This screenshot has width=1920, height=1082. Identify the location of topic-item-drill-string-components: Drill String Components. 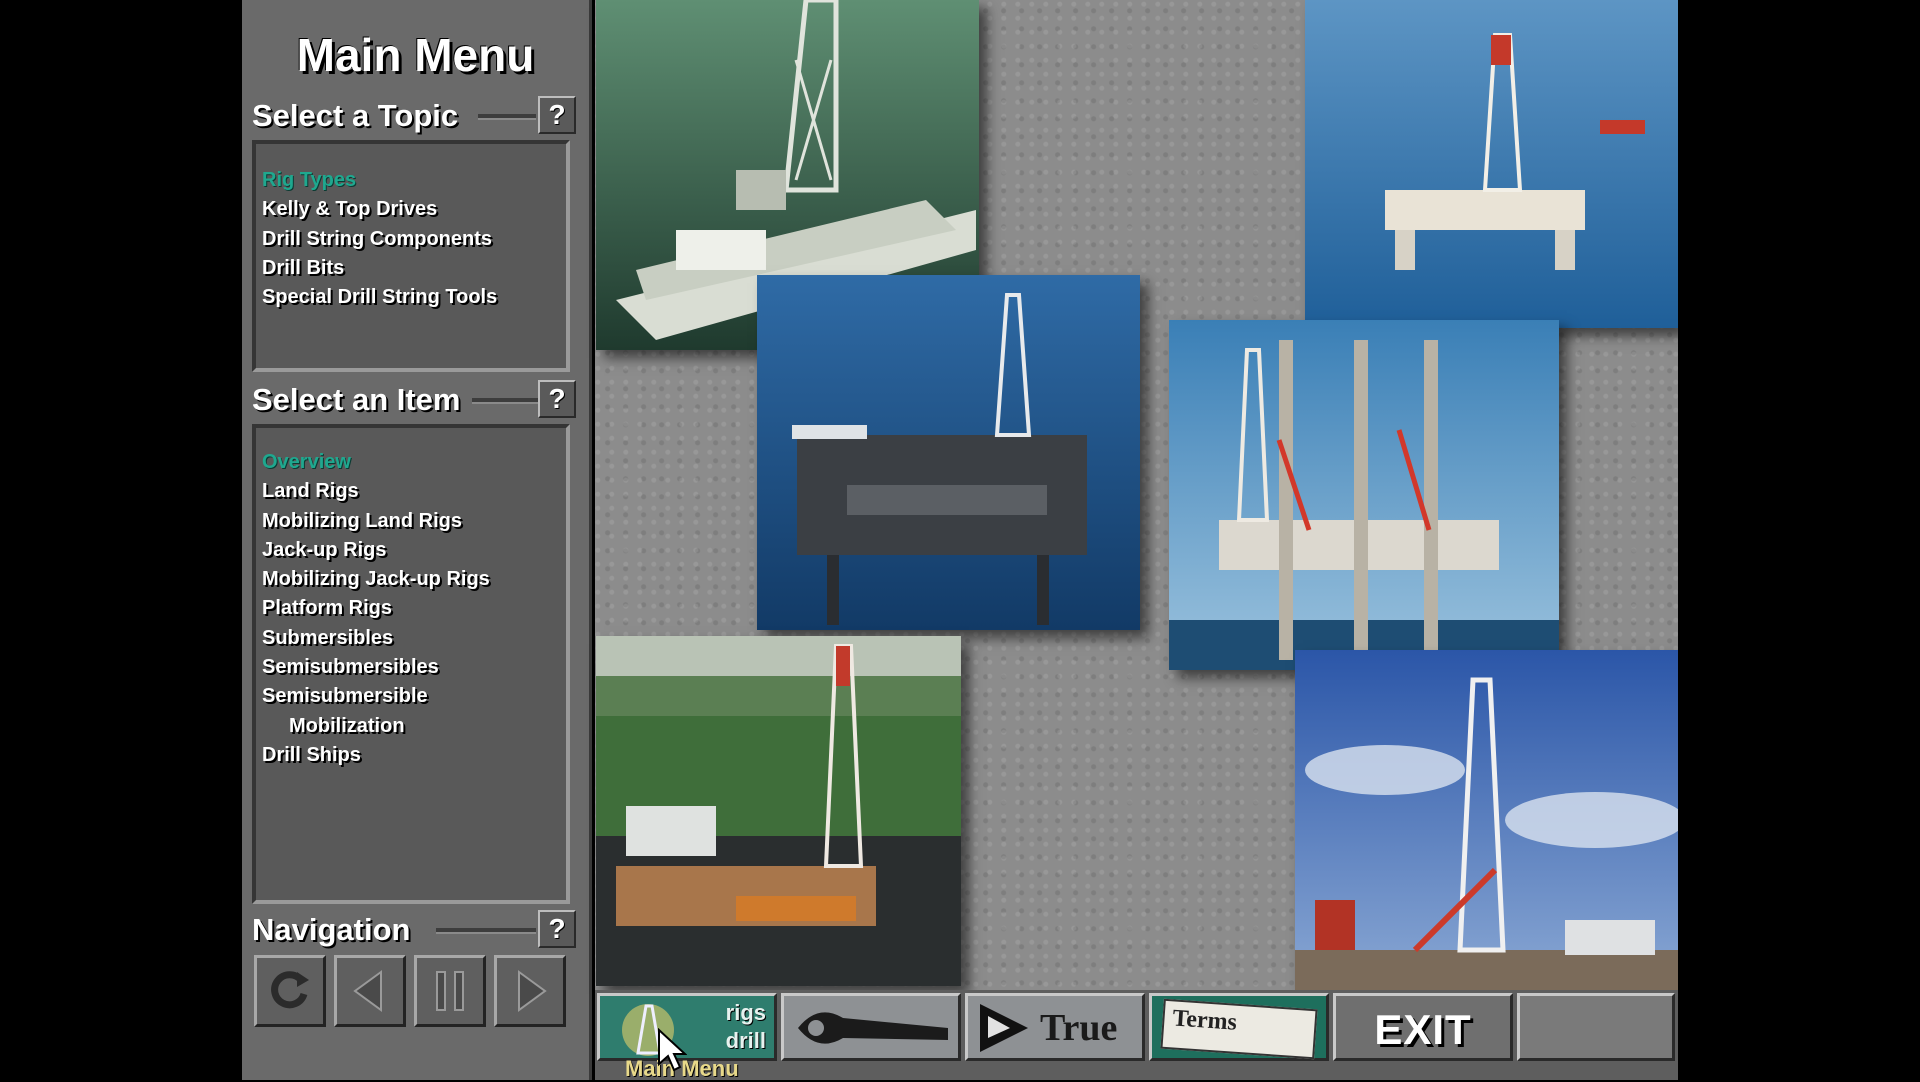
(411, 239).